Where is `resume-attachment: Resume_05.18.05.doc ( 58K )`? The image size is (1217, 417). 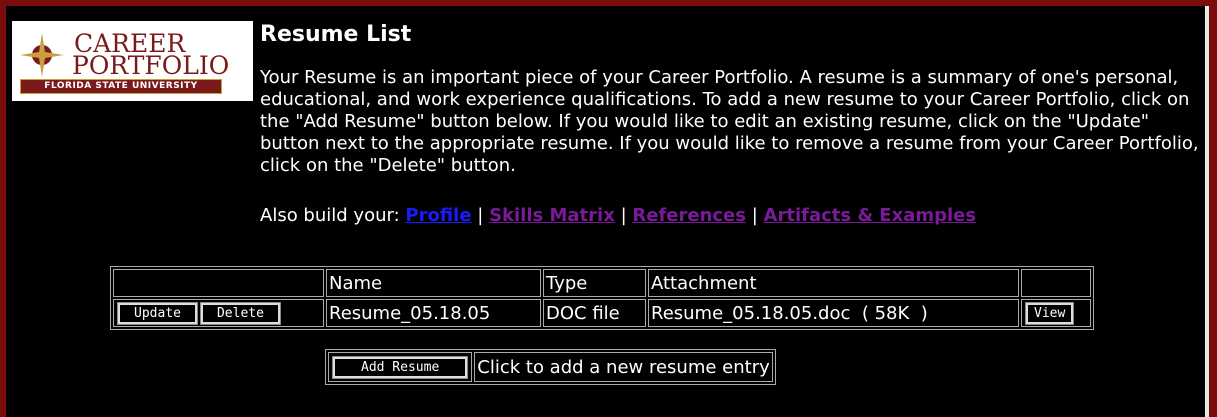
resume-attachment: Resume_05.18.05.doc ( 58K ) is located at coordinates (833, 313).